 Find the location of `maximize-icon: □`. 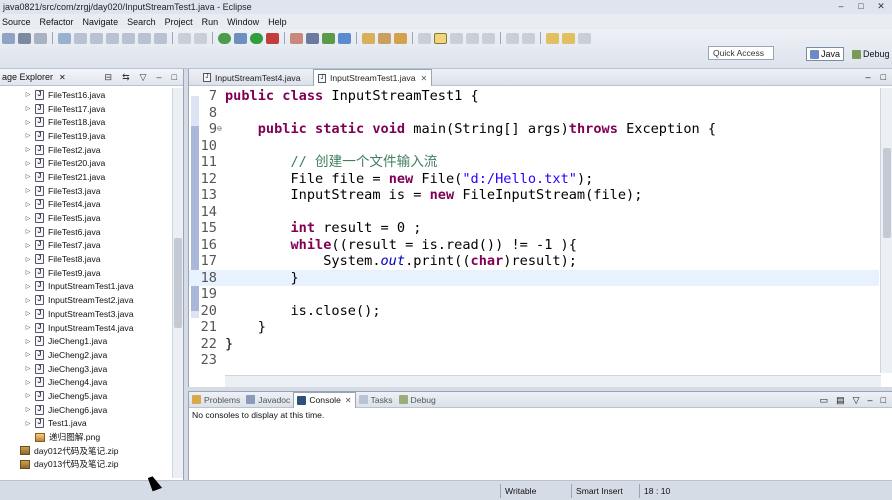

maximize-icon: □ is located at coordinates (861, 6).